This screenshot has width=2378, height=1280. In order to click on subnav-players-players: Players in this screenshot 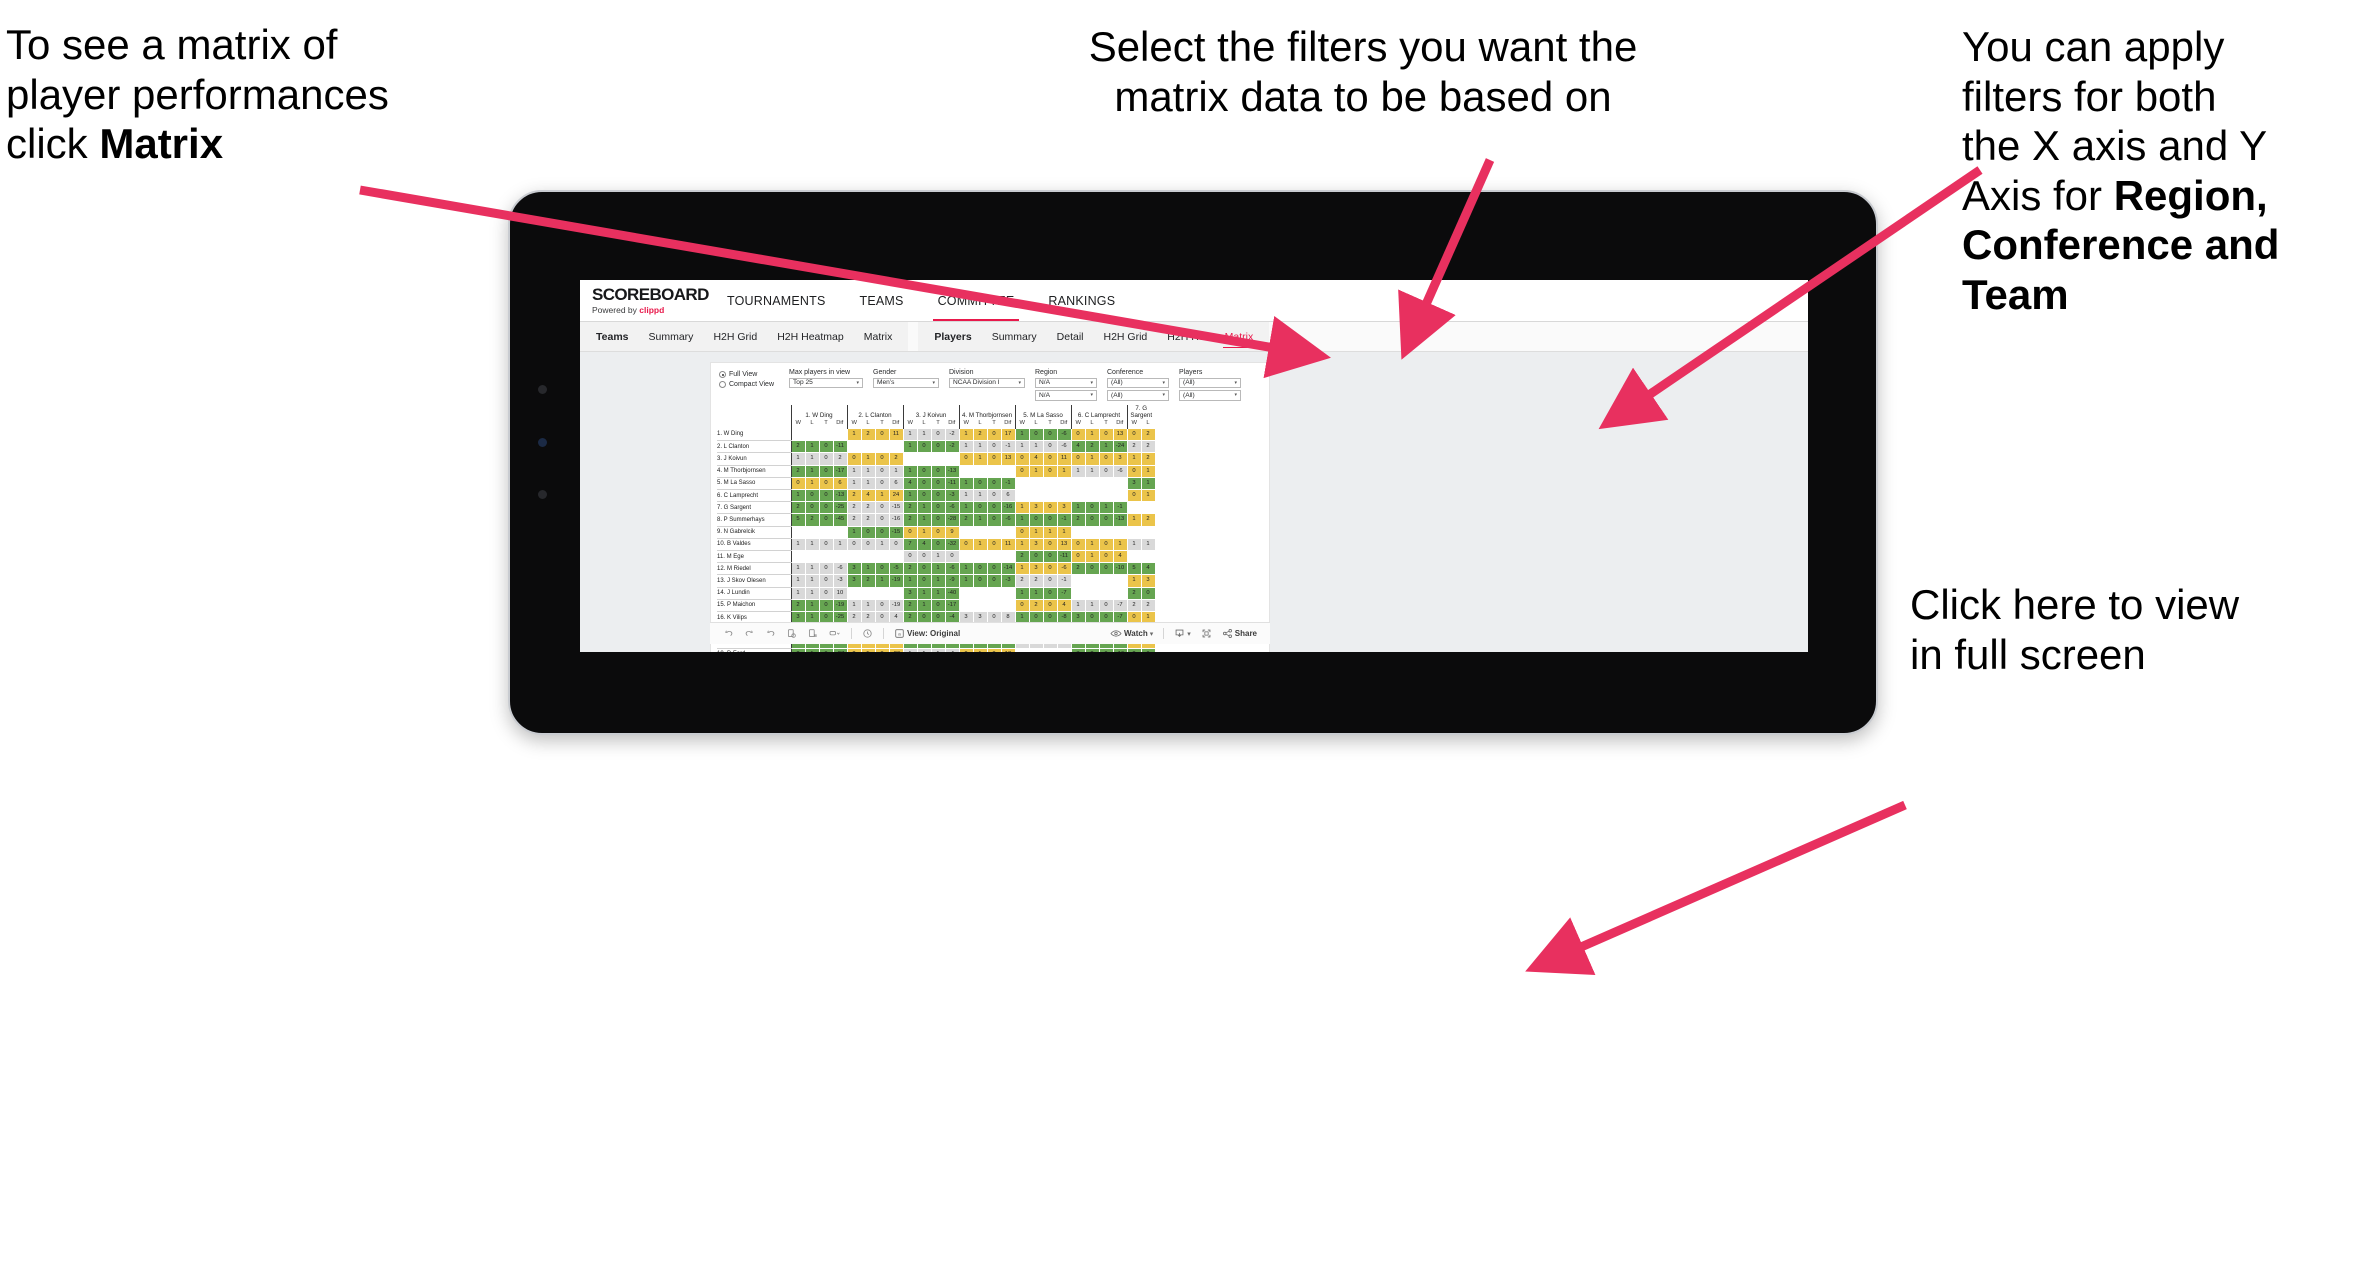, I will do `click(952, 336)`.